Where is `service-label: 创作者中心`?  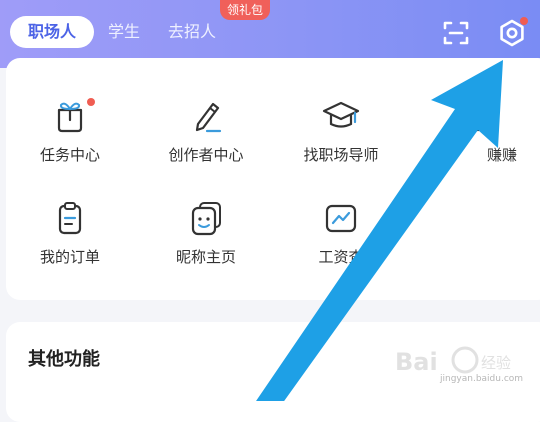 service-label: 创作者中心 is located at coordinates (206, 155).